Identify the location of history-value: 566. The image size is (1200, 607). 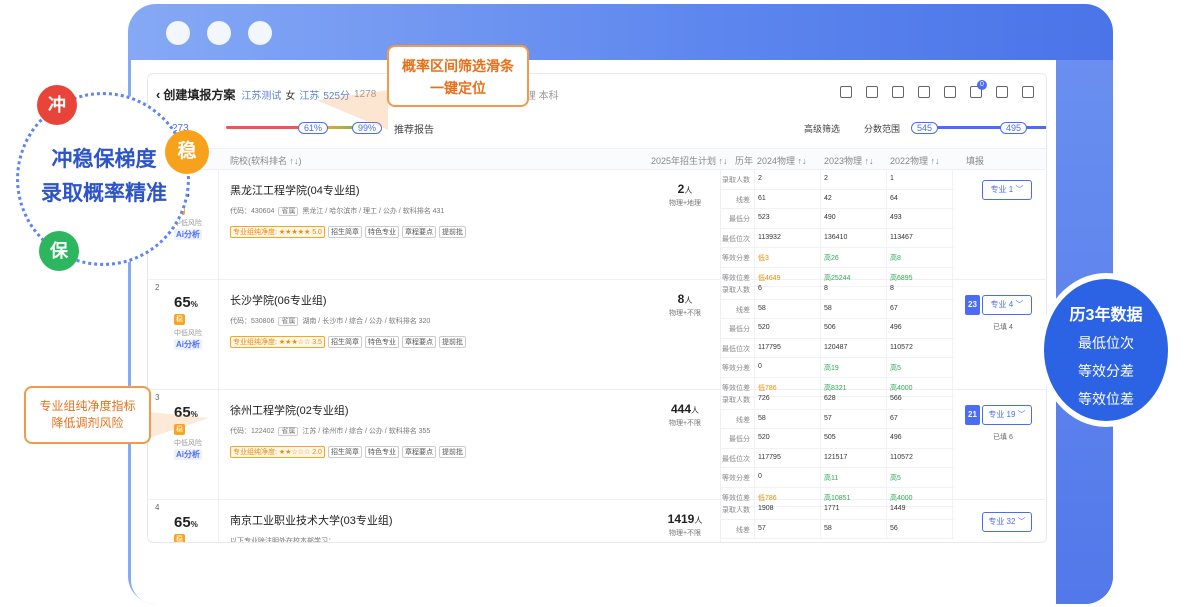
(896, 398).